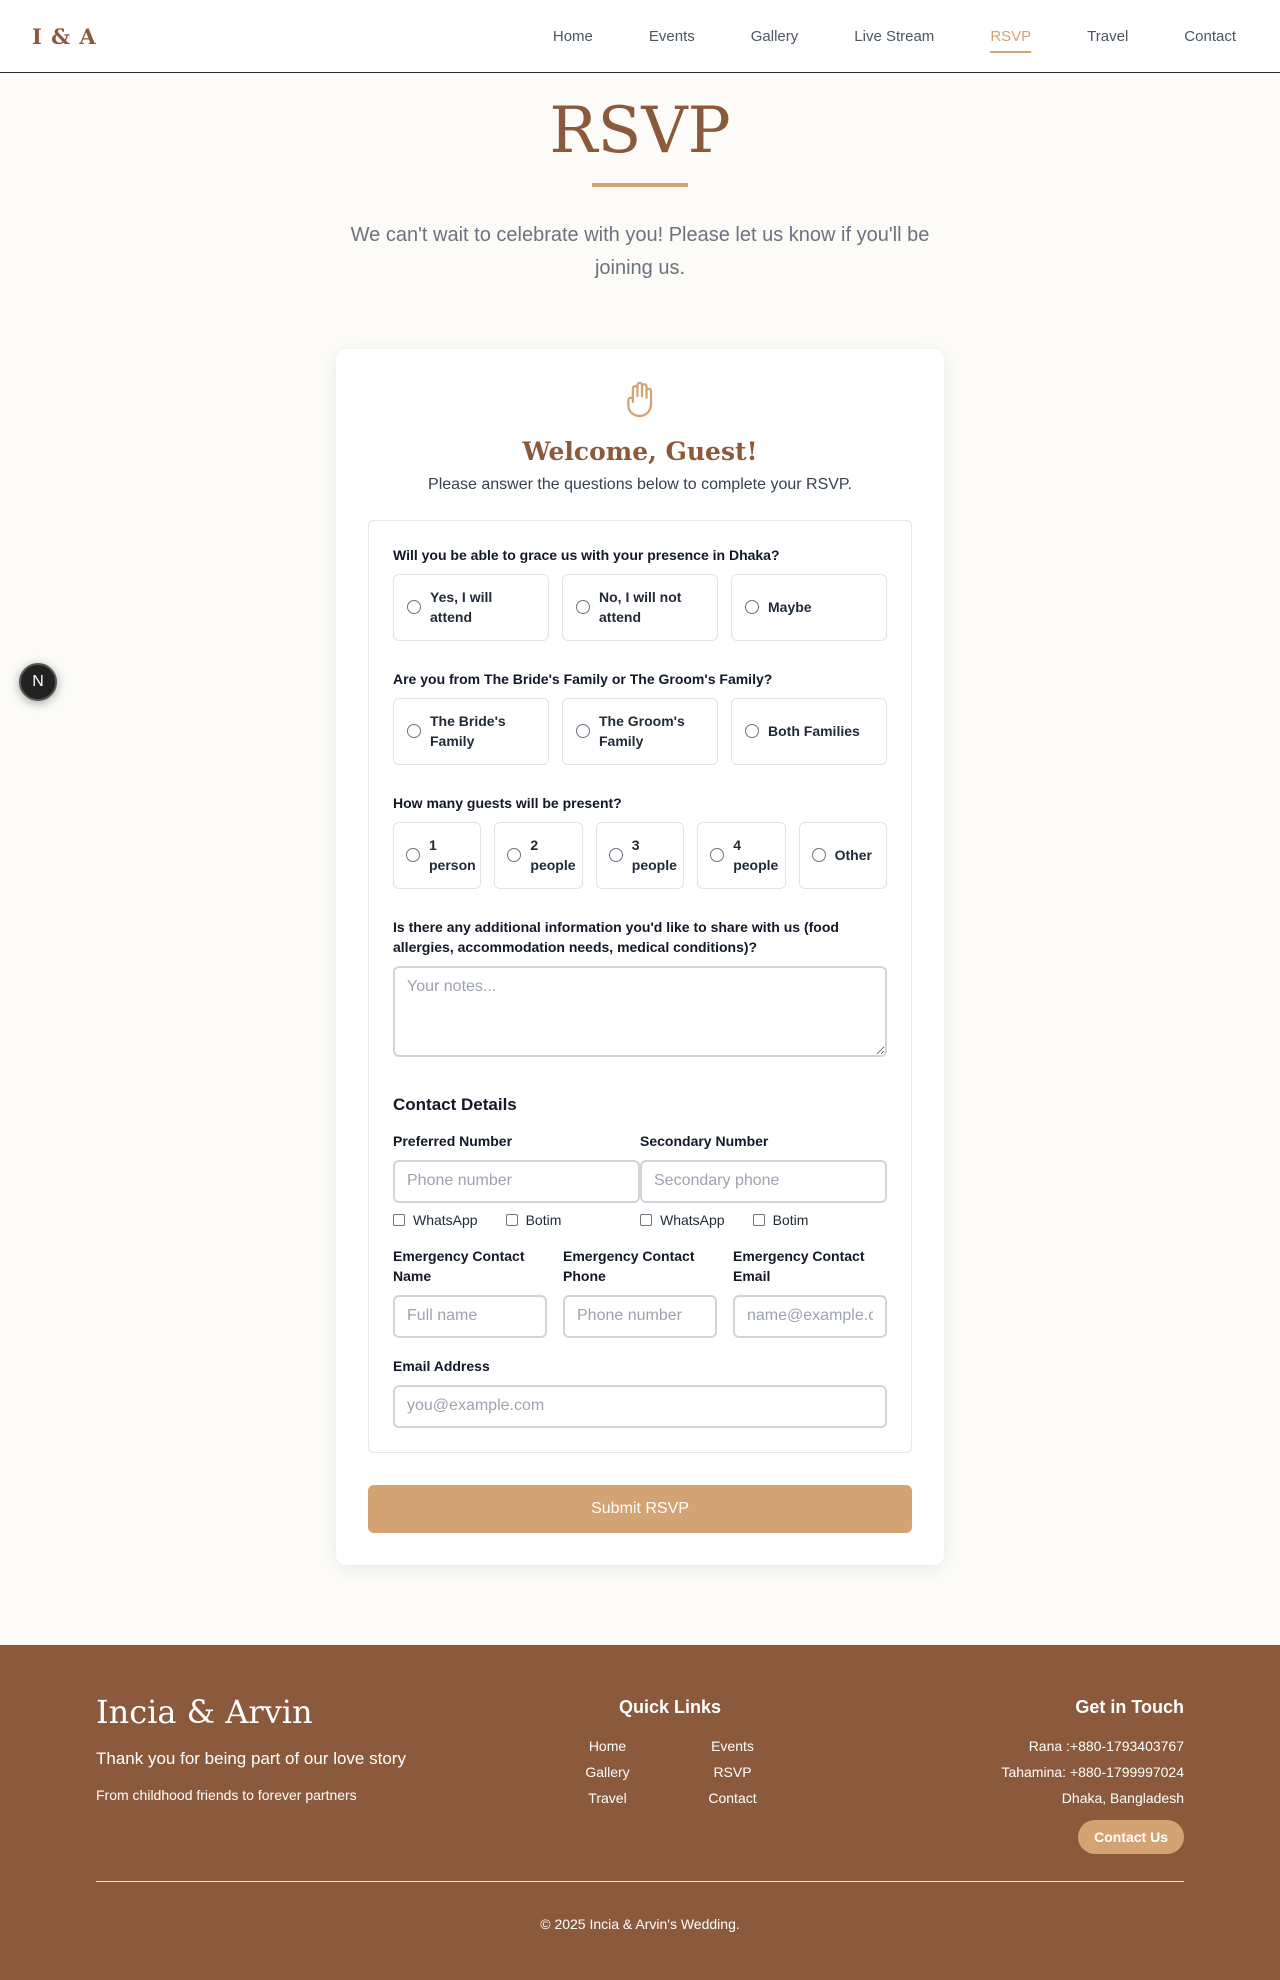 The height and width of the screenshot is (1980, 1280). I want to click on emergency-email-input, so click(810, 1316).